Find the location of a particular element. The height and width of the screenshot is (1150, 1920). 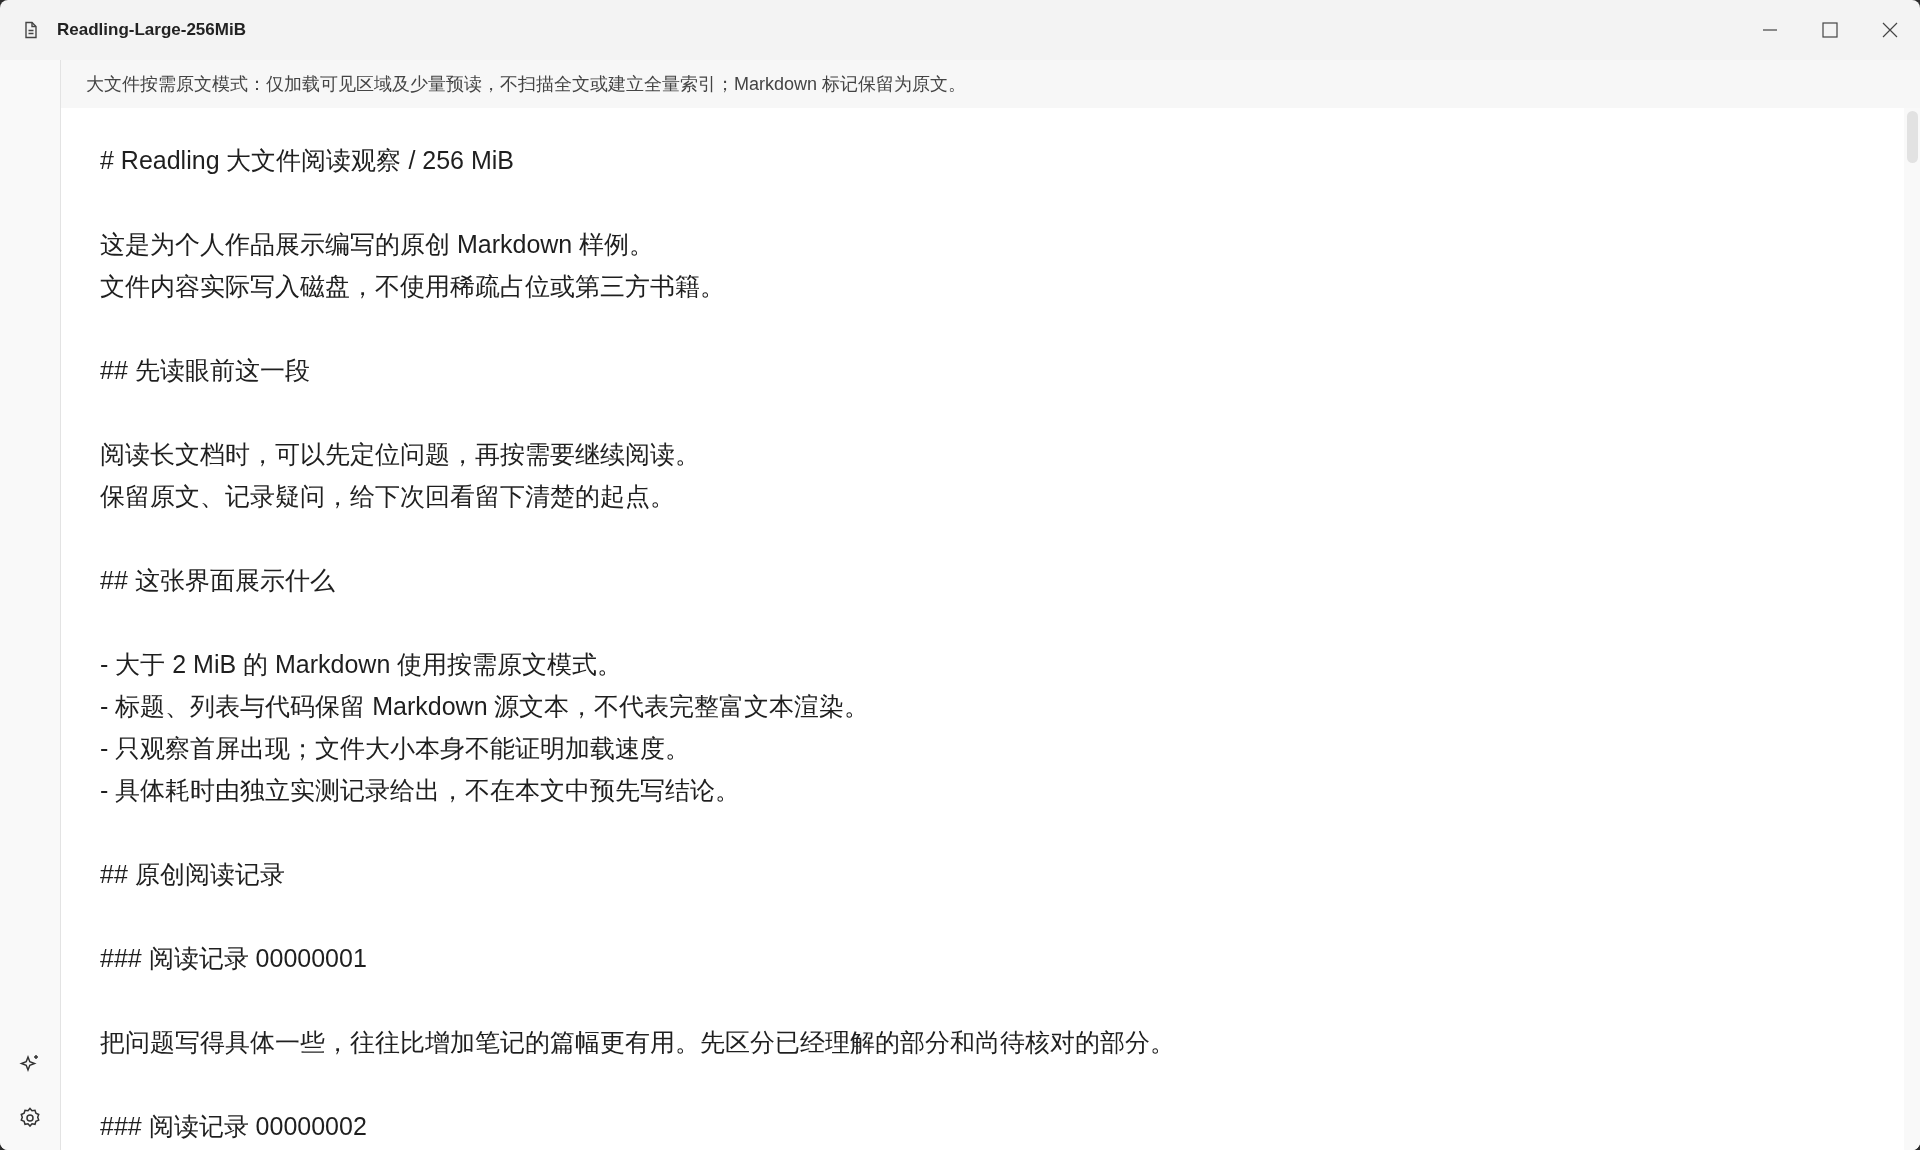

maximize-icon is located at coordinates (1830, 30).